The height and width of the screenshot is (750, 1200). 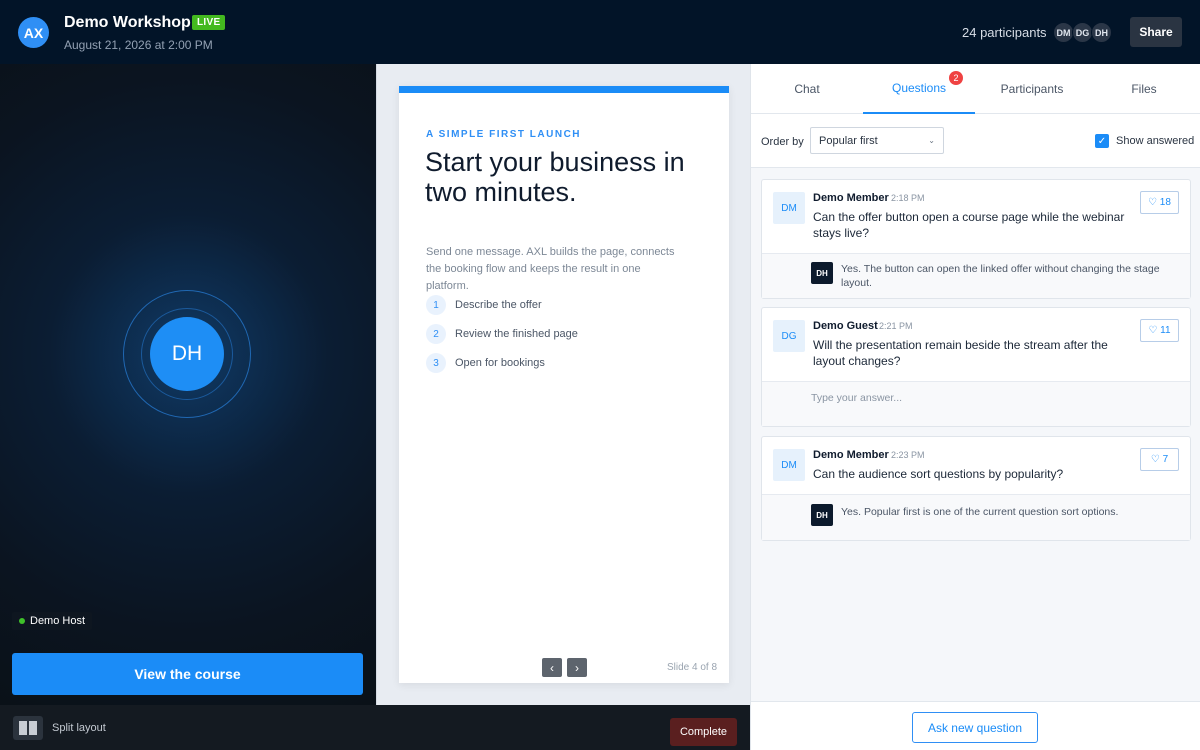 What do you see at coordinates (703, 732) in the screenshot?
I see `complete-button: Complete` at bounding box center [703, 732].